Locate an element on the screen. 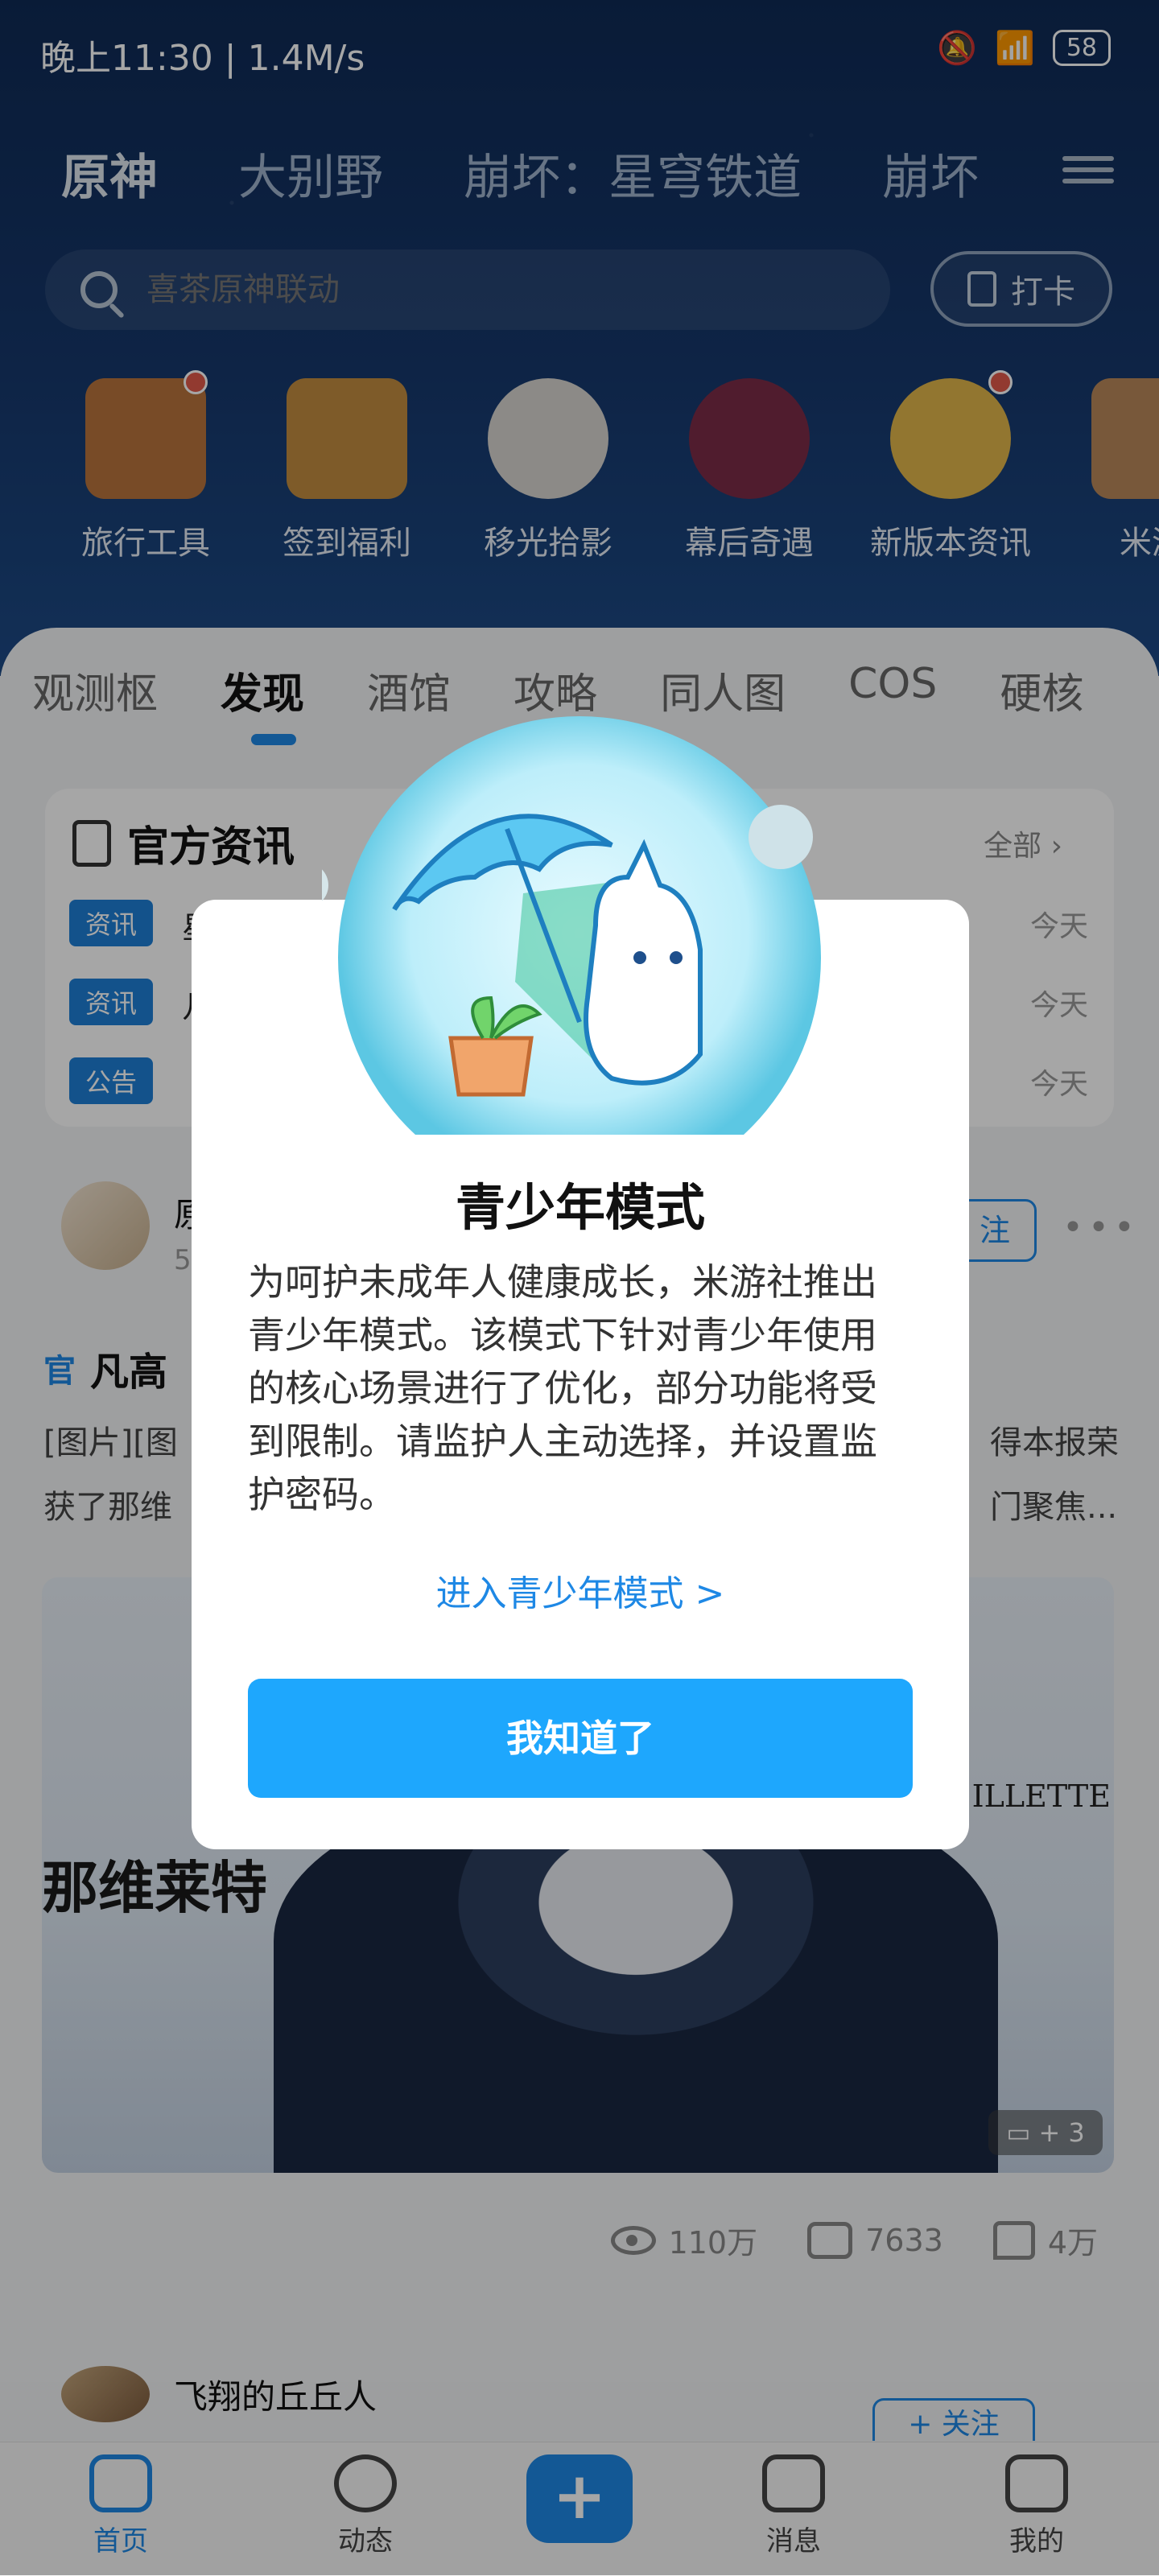 This screenshot has height=2576, width=1159. enter-teen-mode-link: 进入青少年模式 > is located at coordinates (580, 1590).